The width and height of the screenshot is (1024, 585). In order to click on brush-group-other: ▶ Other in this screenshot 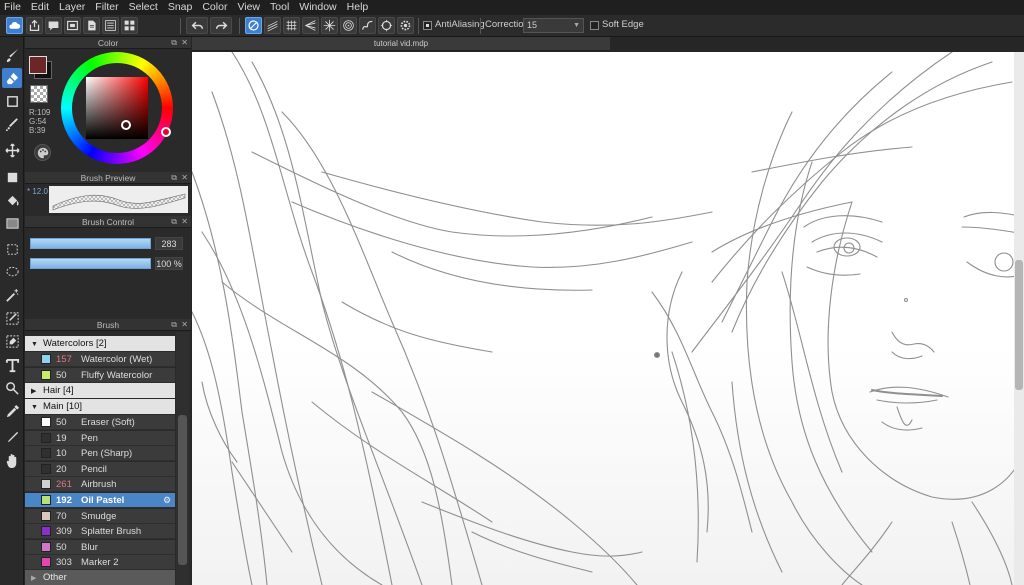, I will do `click(100, 577)`.